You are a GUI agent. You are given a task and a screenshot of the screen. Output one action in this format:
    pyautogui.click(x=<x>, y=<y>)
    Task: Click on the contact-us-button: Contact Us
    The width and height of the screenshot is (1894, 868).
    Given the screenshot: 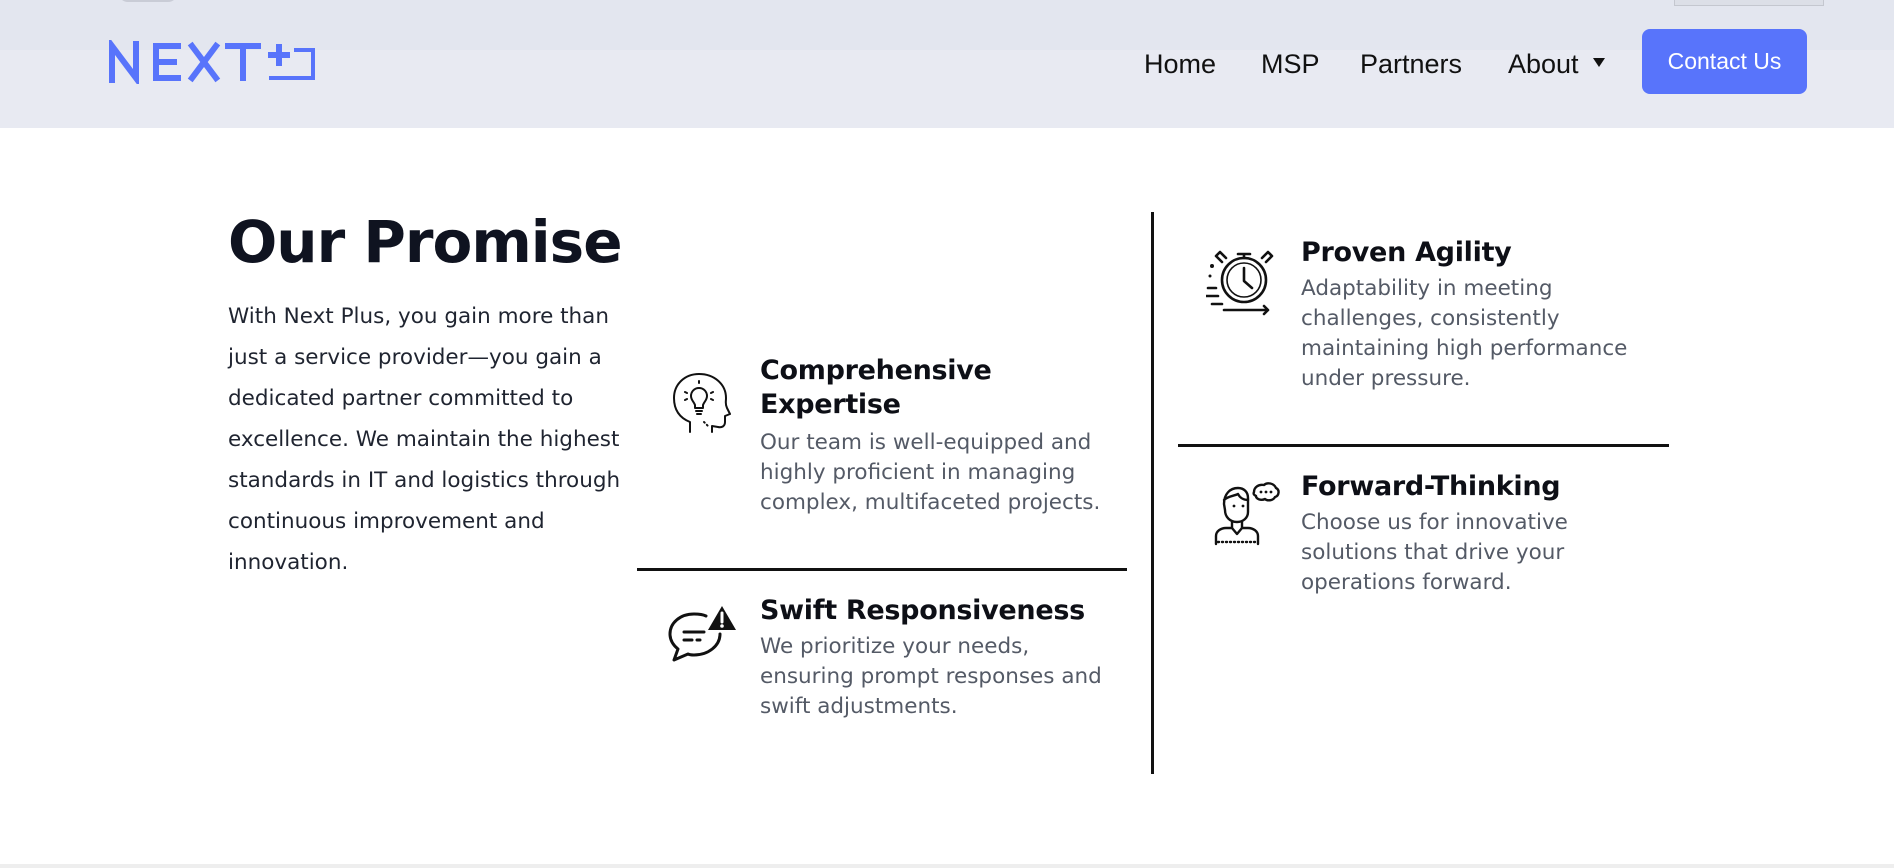 What is the action you would take?
    pyautogui.click(x=1724, y=61)
    